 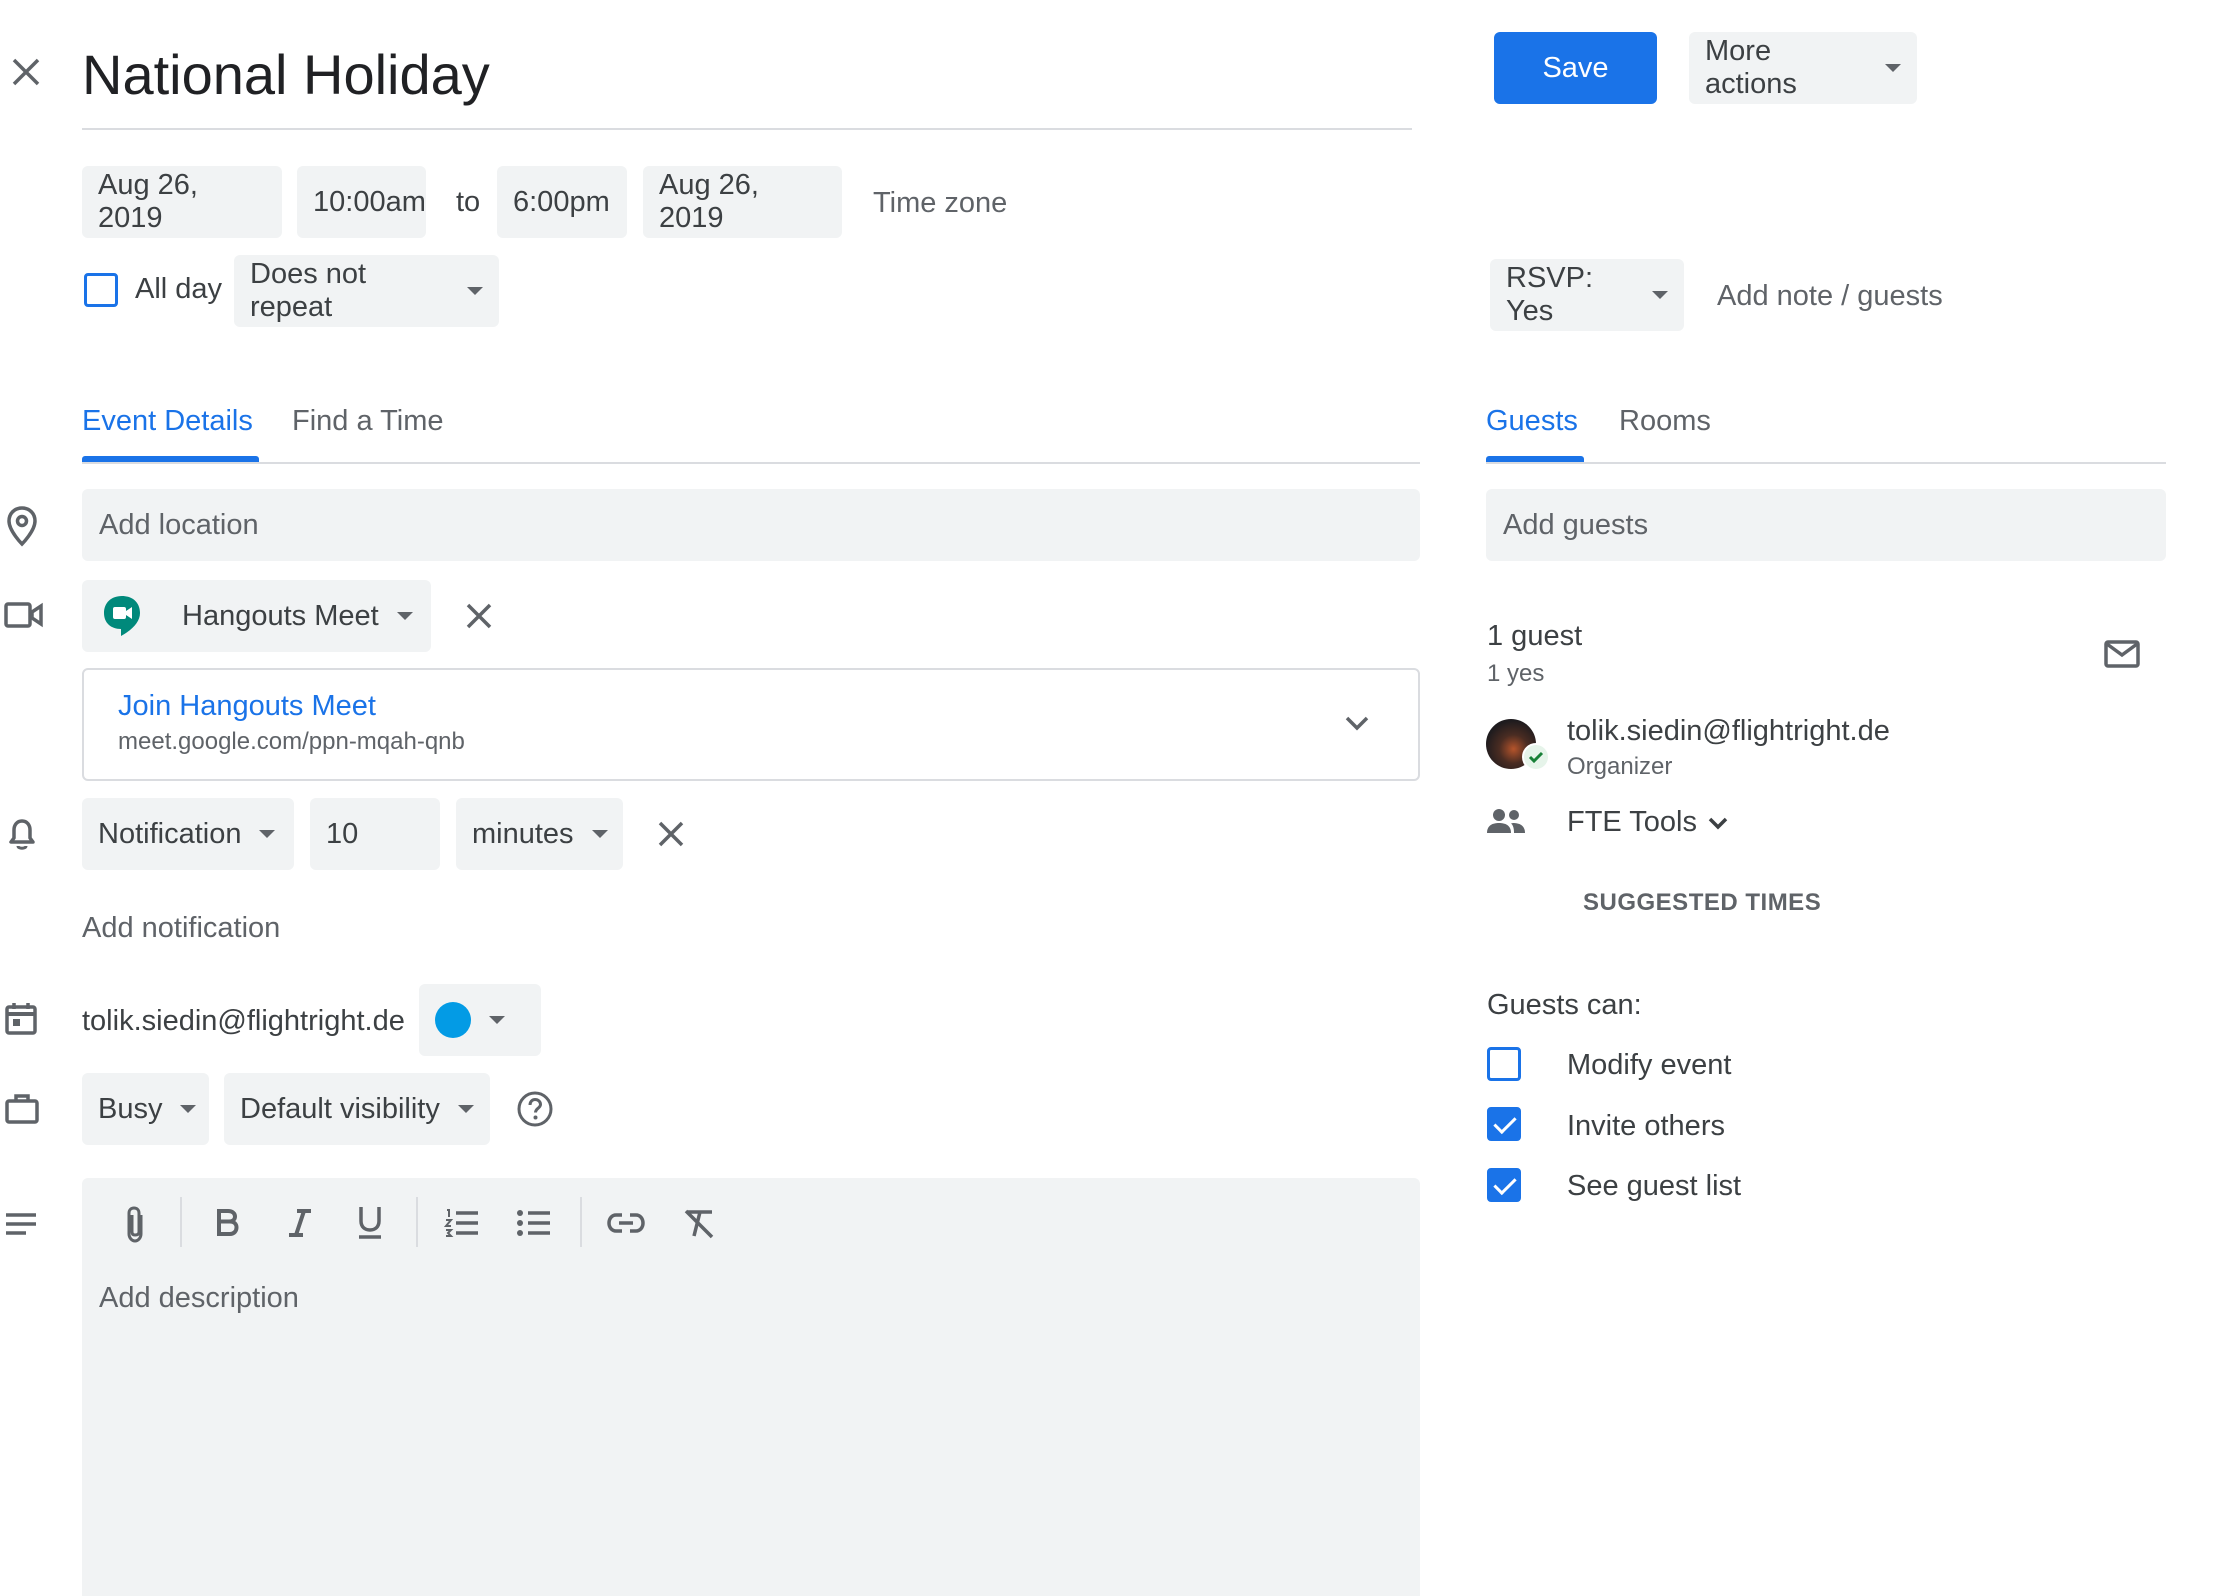 I want to click on notification-type-dropdown: Notification, so click(x=188, y=834).